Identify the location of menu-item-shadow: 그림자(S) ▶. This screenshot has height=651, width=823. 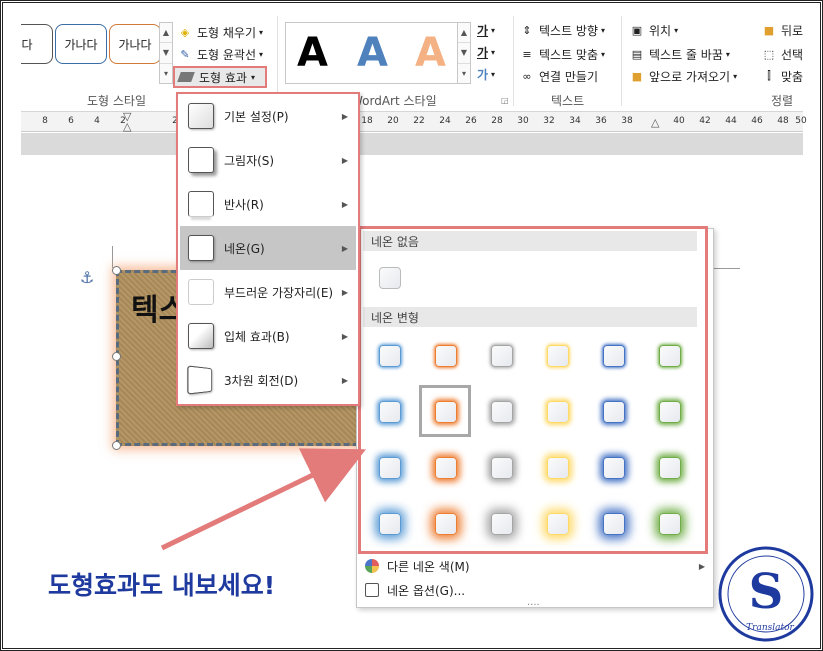
(268, 160).